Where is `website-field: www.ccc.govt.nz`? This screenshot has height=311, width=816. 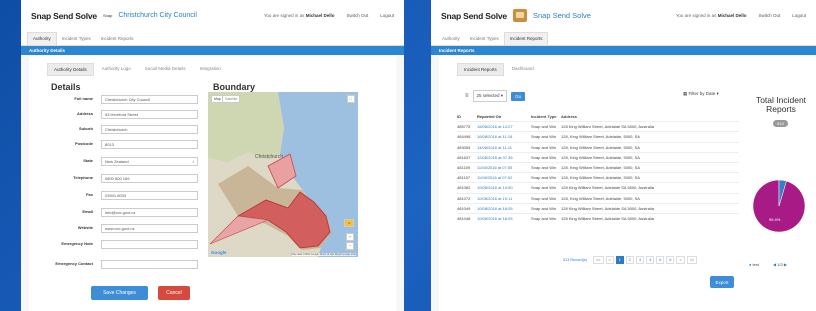
website-field: www.ccc.govt.nz is located at coordinates (149, 228).